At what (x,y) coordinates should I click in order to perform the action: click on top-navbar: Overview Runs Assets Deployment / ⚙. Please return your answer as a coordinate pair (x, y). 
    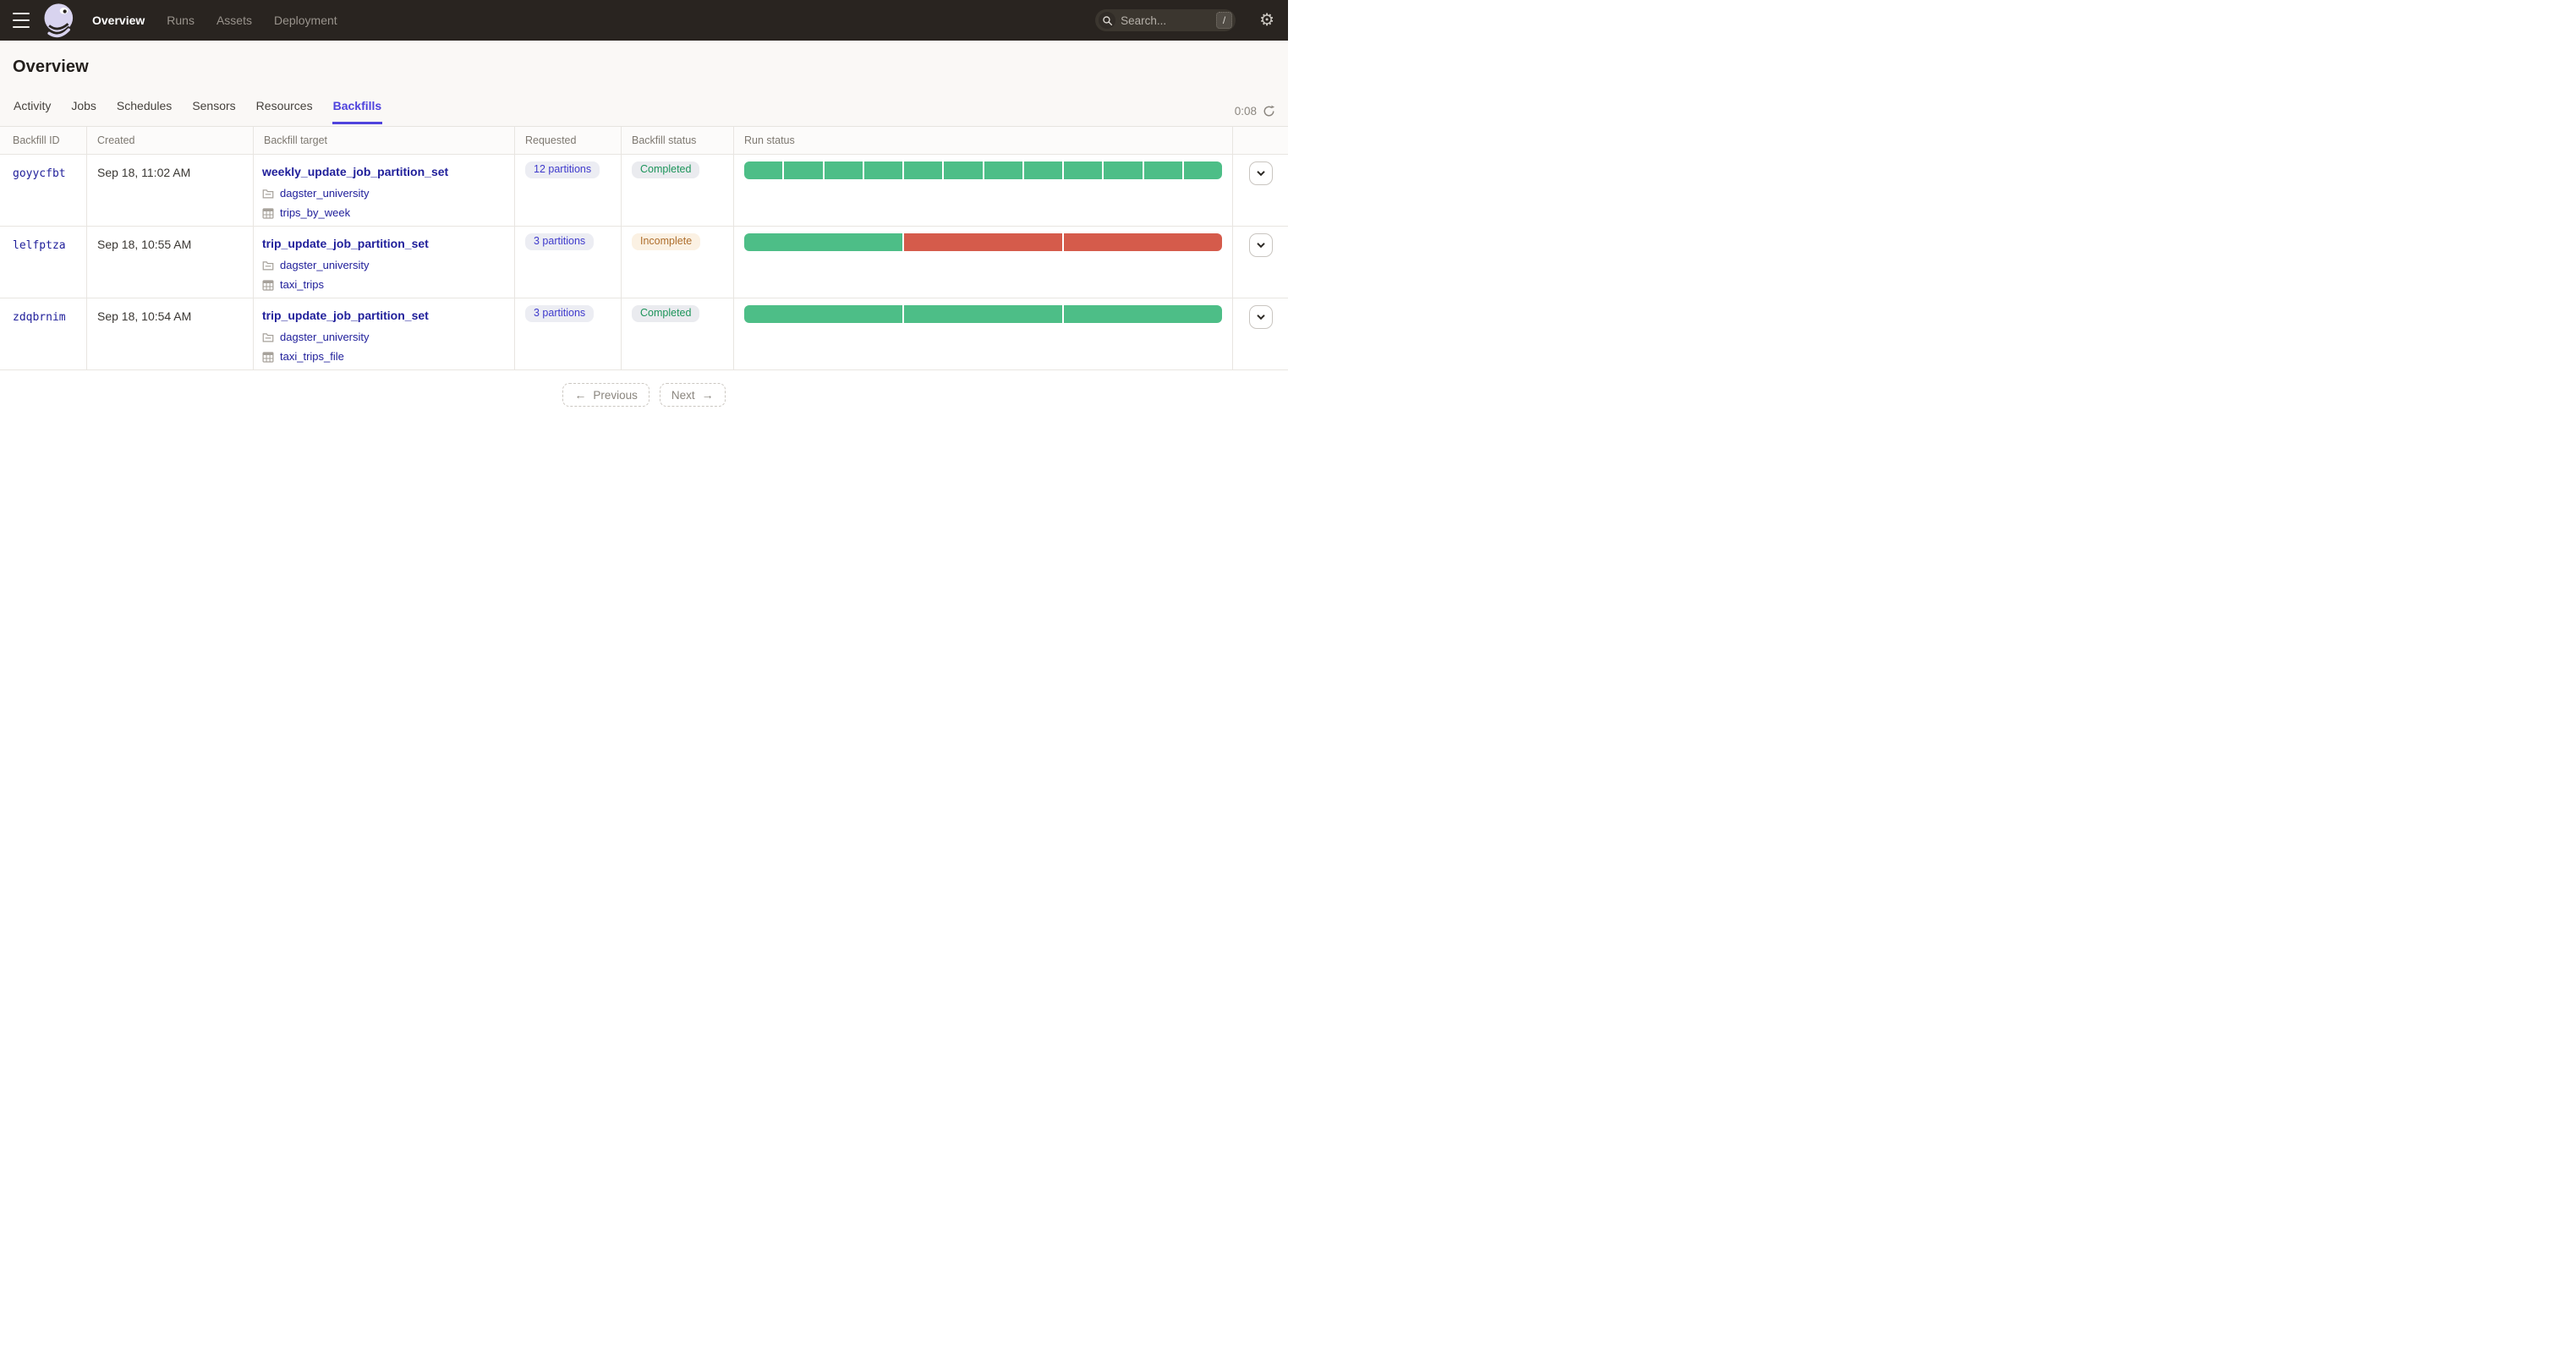
    Looking at the image, I should click on (644, 21).